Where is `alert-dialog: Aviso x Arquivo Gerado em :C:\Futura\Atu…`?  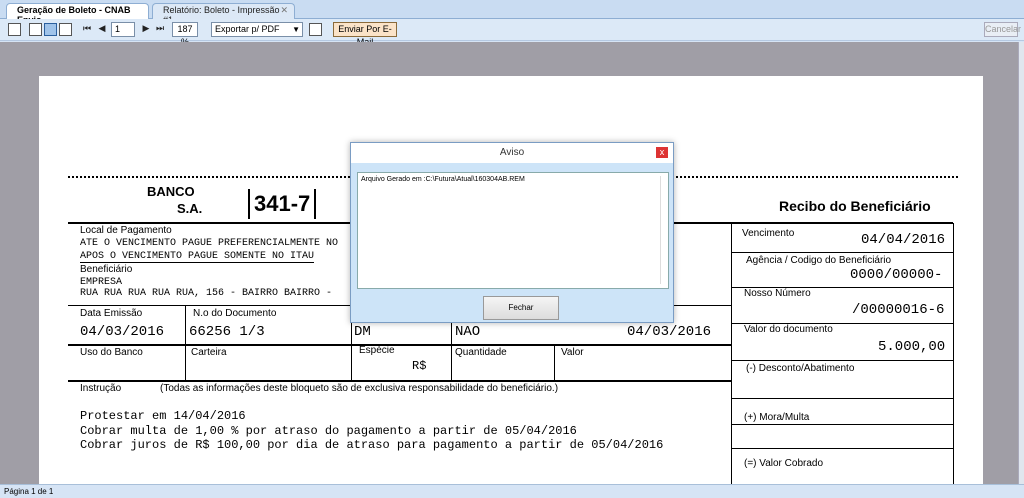 alert-dialog: Aviso x Arquivo Gerado em :C:\Futura\Atu… is located at coordinates (512, 232).